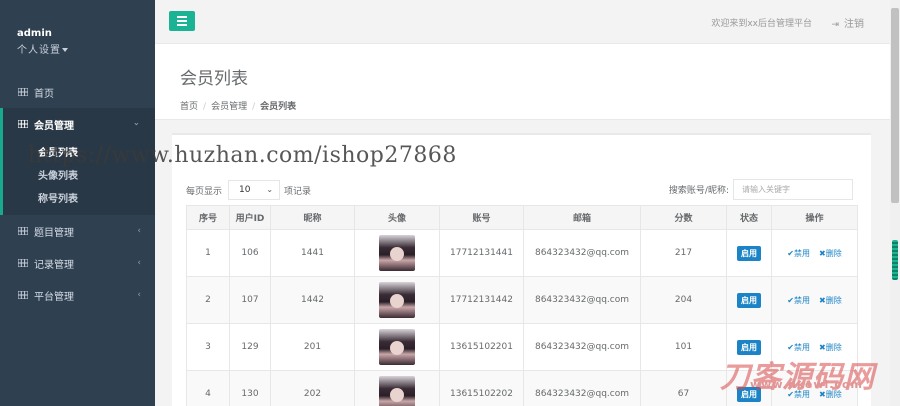  What do you see at coordinates (208, 347) in the screenshot?
I see `cell-index: 3` at bounding box center [208, 347].